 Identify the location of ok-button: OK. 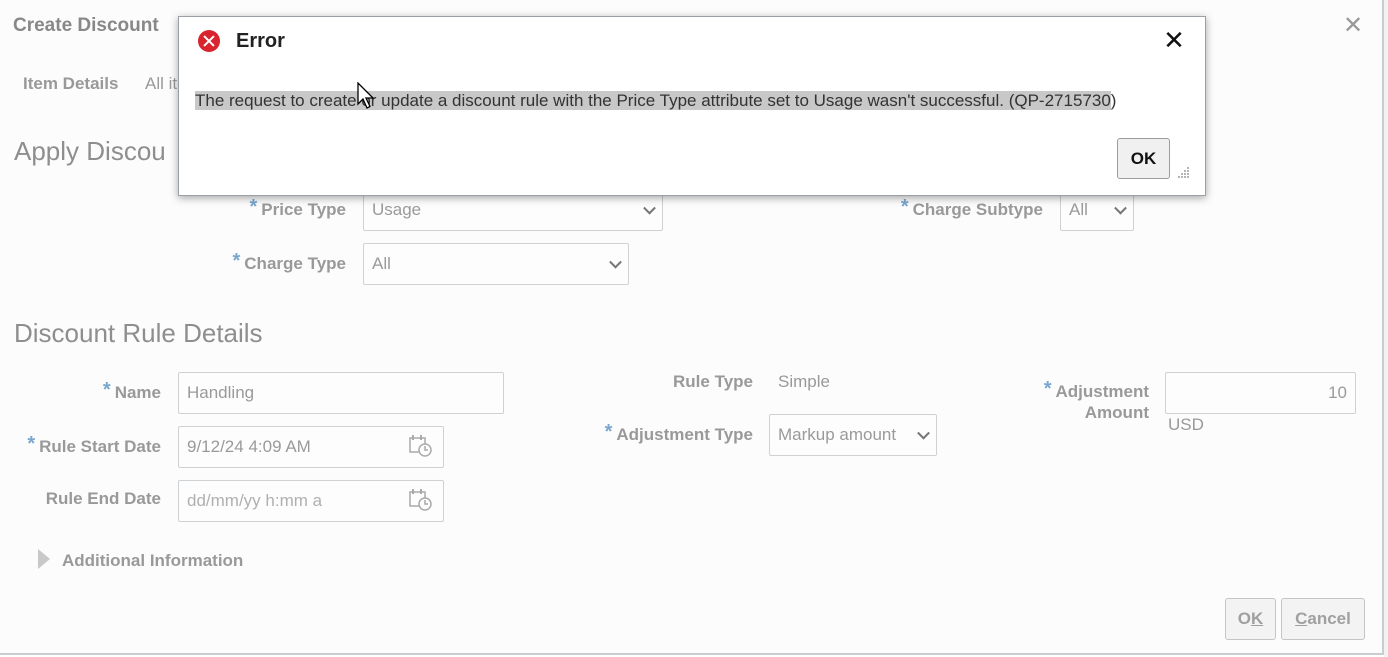
(1250, 619).